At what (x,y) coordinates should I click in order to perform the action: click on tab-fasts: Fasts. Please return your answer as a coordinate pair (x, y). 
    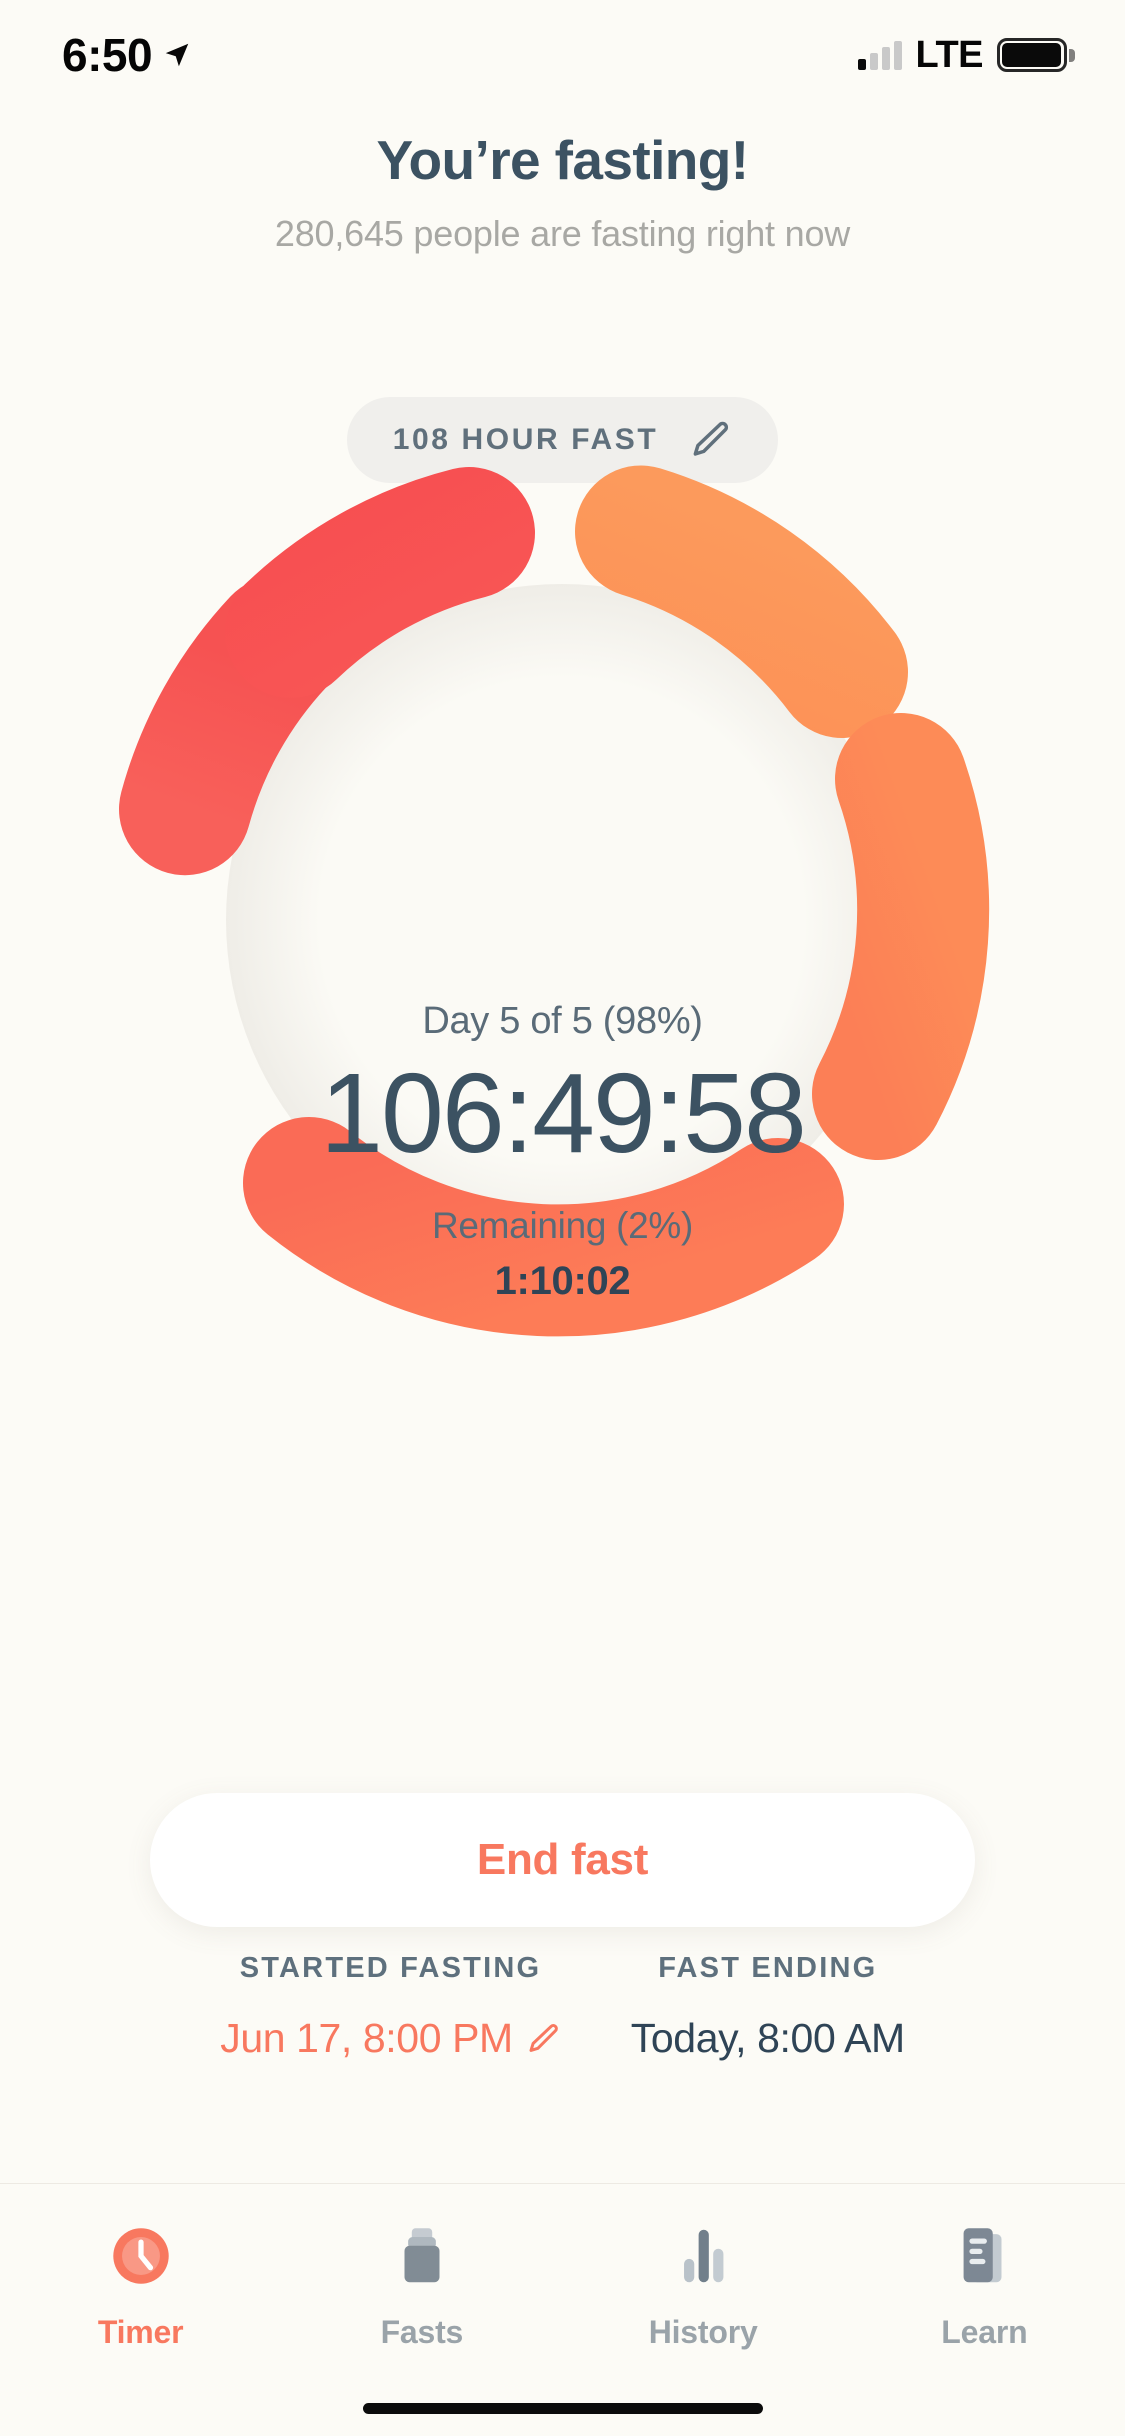
    Looking at the image, I should click on (421, 2284).